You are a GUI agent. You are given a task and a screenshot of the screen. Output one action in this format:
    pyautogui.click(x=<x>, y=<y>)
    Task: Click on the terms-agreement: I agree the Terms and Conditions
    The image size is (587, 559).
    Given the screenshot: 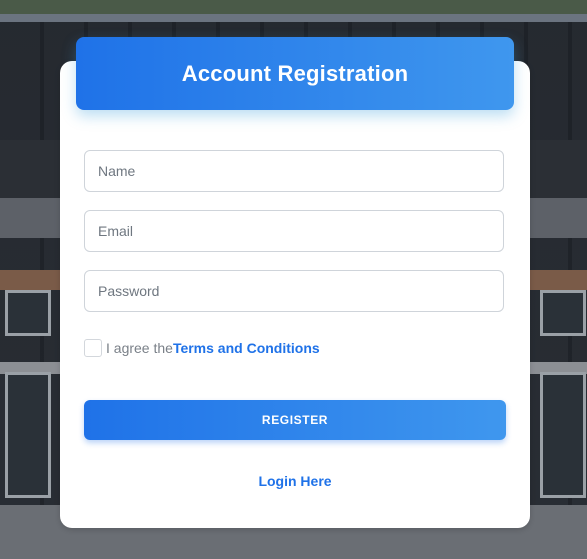 What is the action you would take?
    pyautogui.click(x=202, y=348)
    